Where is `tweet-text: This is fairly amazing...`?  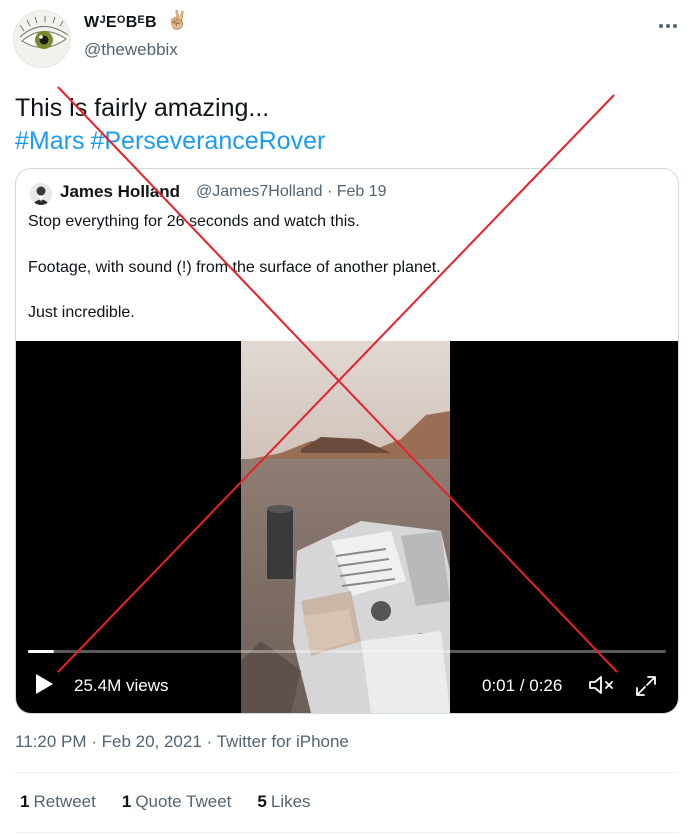
tweet-text: This is fairly amazing... is located at coordinates (142, 108).